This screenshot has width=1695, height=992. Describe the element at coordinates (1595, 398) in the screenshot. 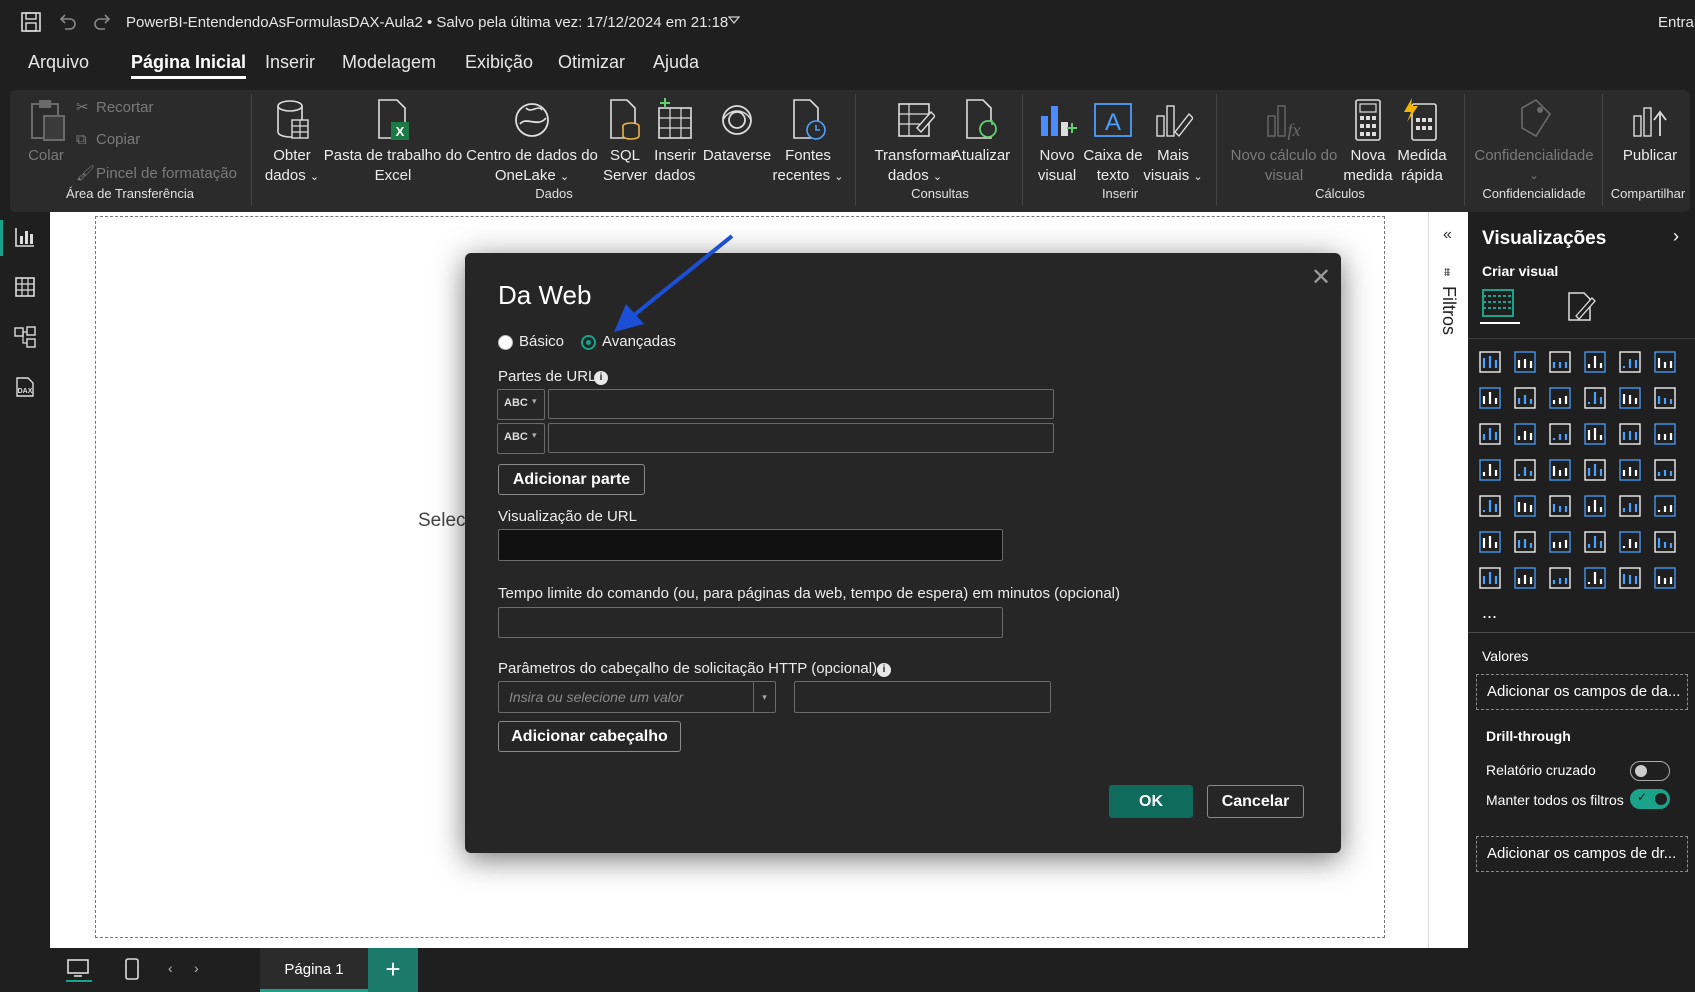

I see `100-stacked-area-chart-icon` at that location.